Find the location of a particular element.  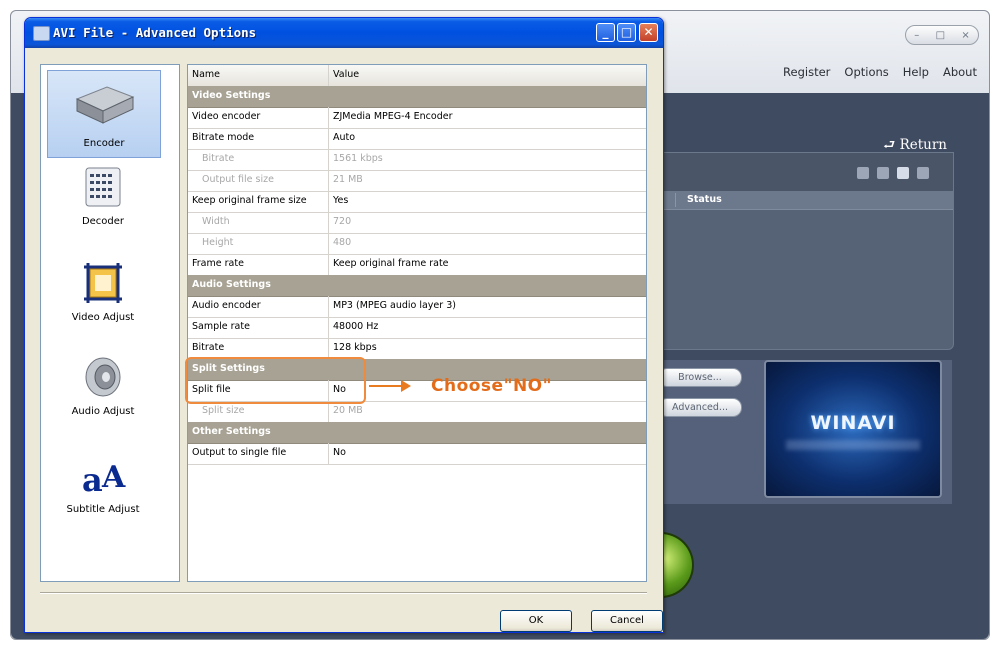

main-maximize-button: □ is located at coordinates (940, 35).